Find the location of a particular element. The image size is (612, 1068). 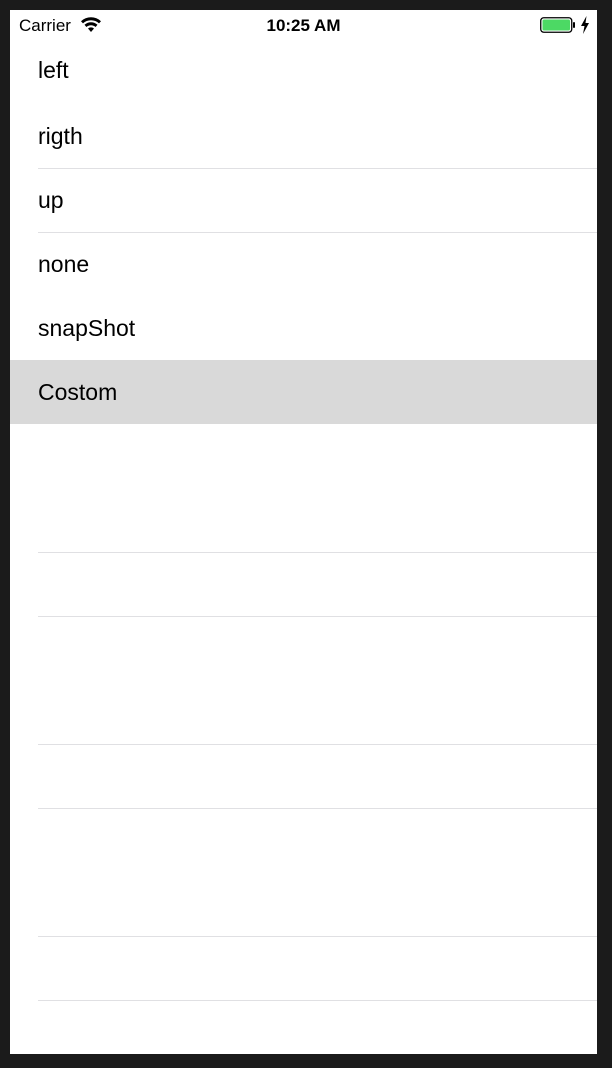

table-row-snapshot: snapShot is located at coordinates (303, 328).